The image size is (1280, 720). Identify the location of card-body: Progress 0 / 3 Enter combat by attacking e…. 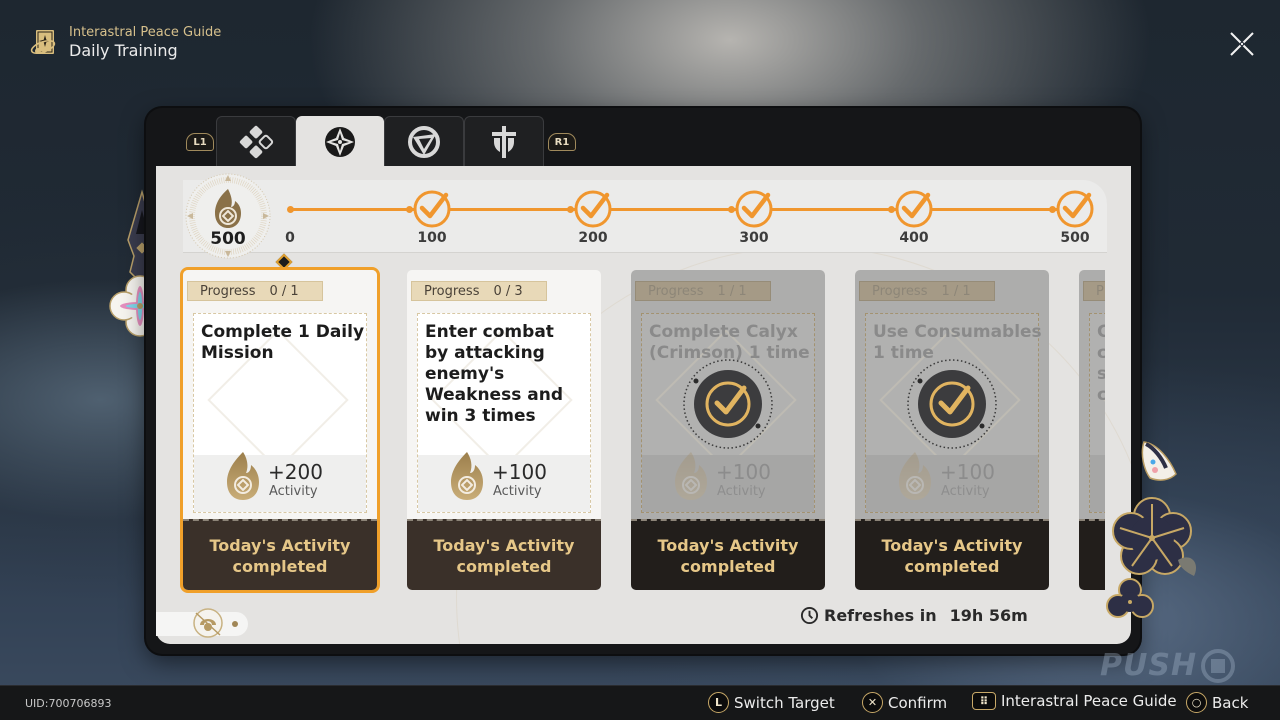
(504, 394).